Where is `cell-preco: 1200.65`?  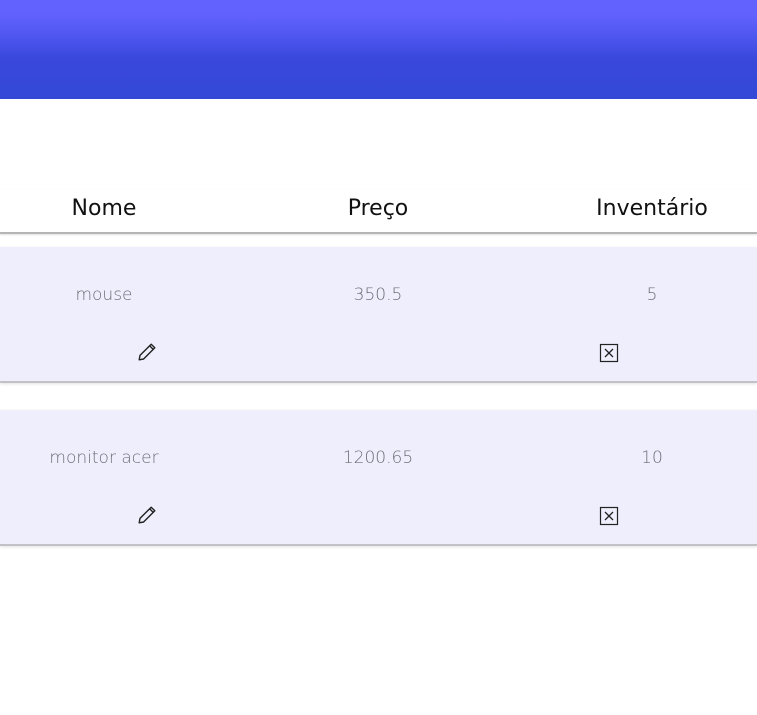 cell-preco: 1200.65 is located at coordinates (378, 458).